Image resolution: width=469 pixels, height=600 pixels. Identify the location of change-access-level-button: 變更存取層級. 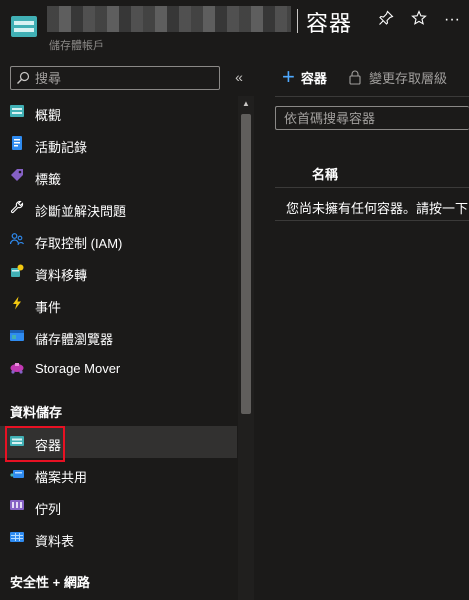
(398, 77).